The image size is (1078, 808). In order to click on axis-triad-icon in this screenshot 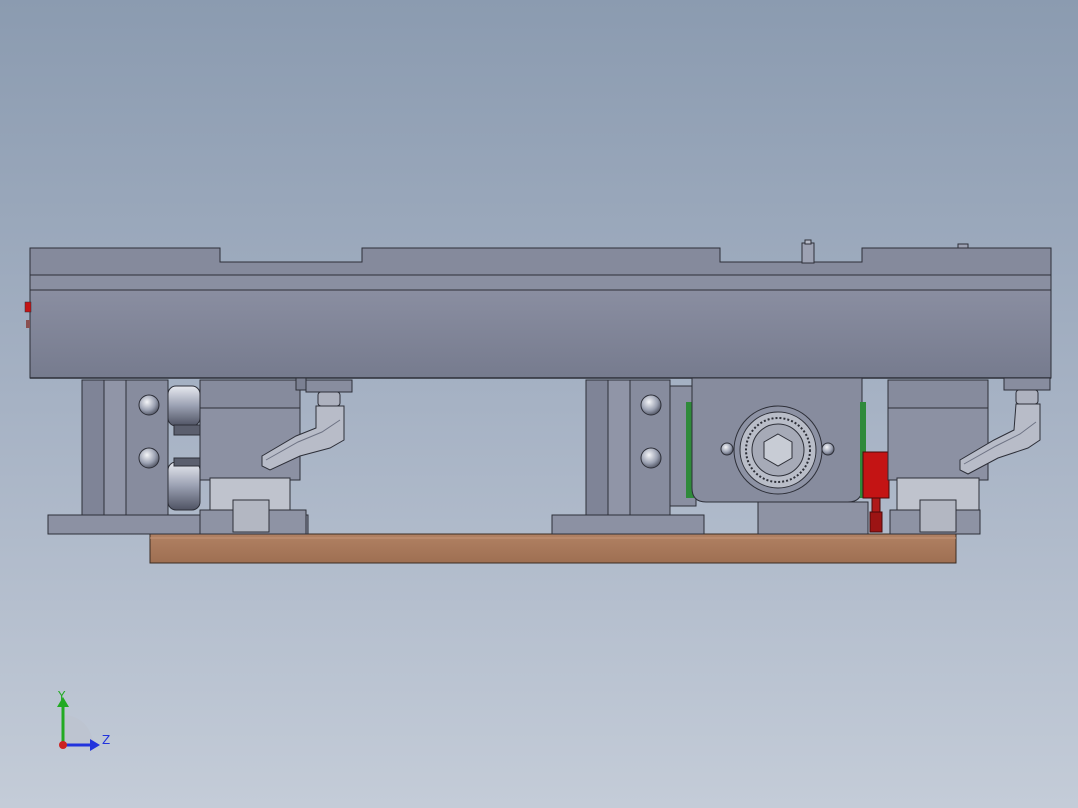, I will do `click(78, 724)`.